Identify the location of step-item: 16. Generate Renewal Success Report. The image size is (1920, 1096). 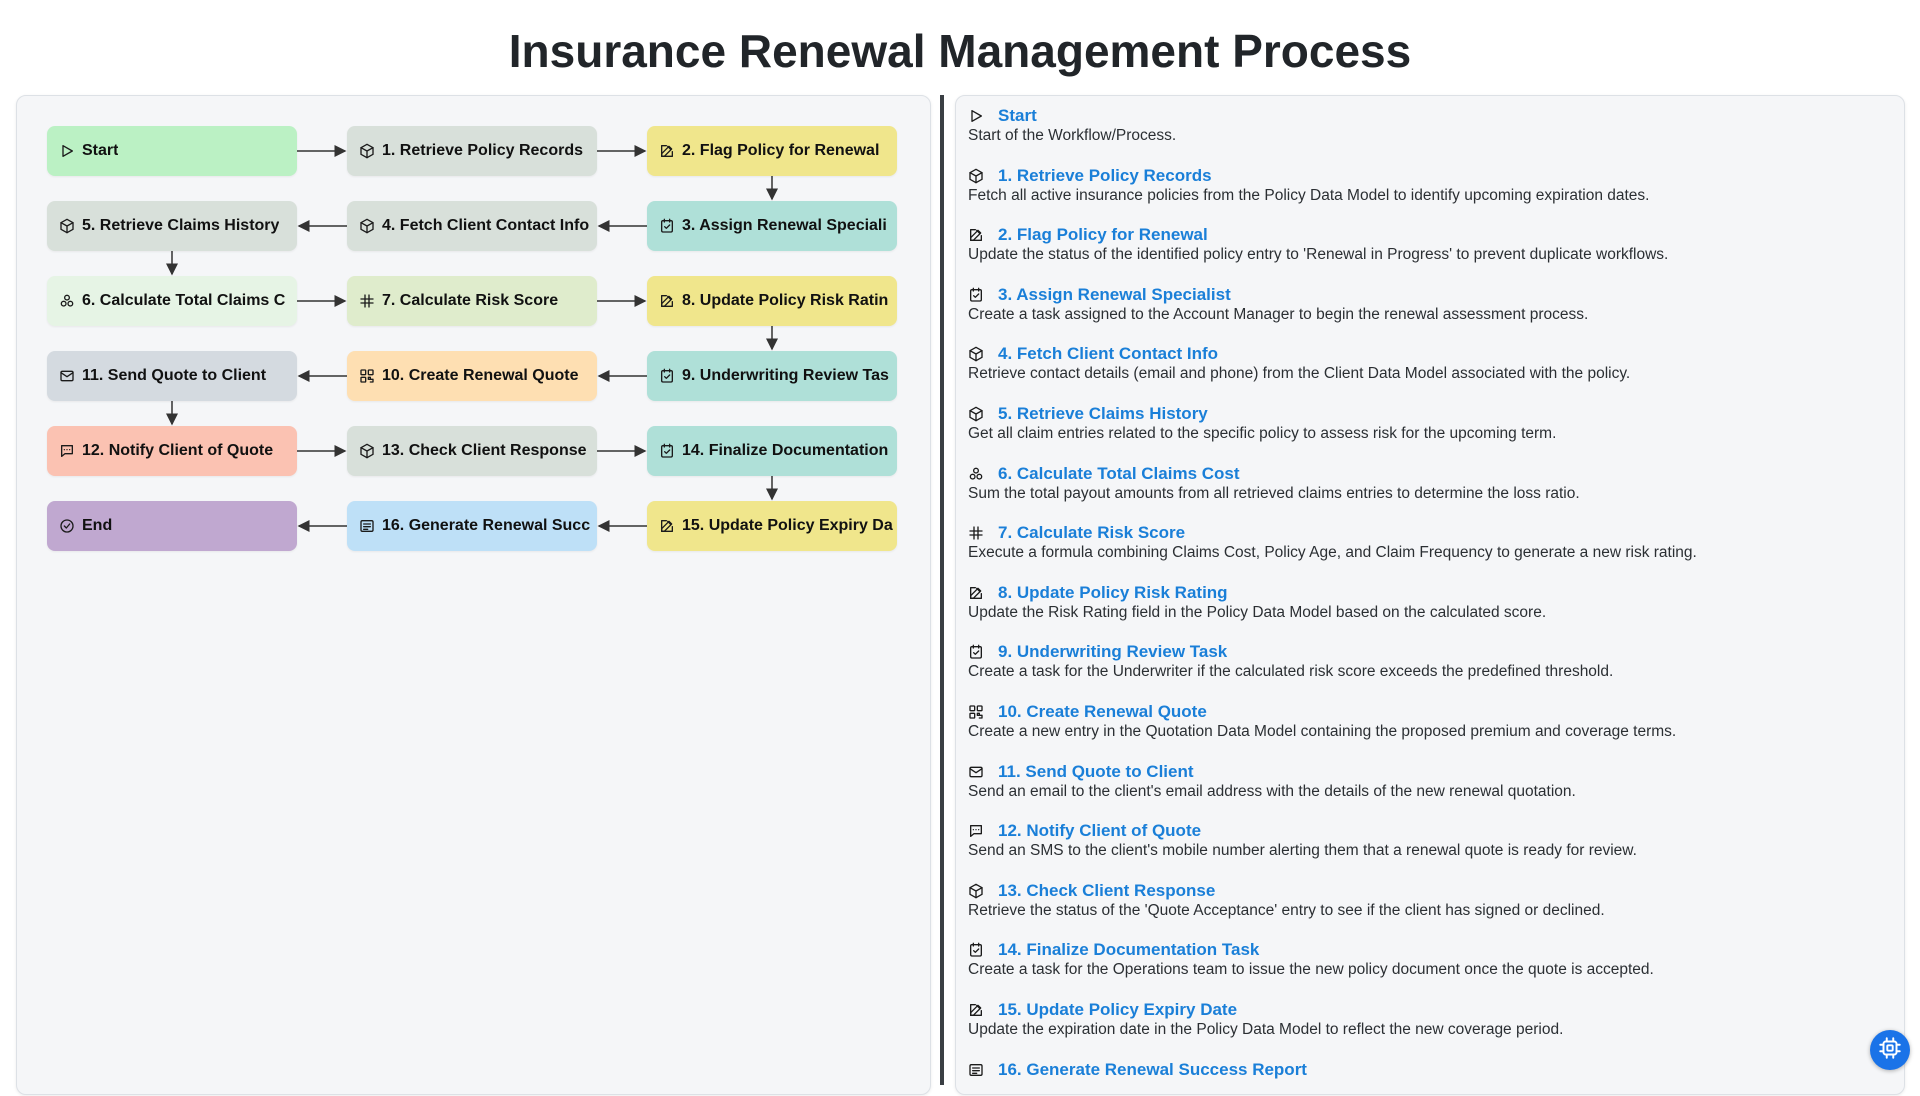
(1137, 1070).